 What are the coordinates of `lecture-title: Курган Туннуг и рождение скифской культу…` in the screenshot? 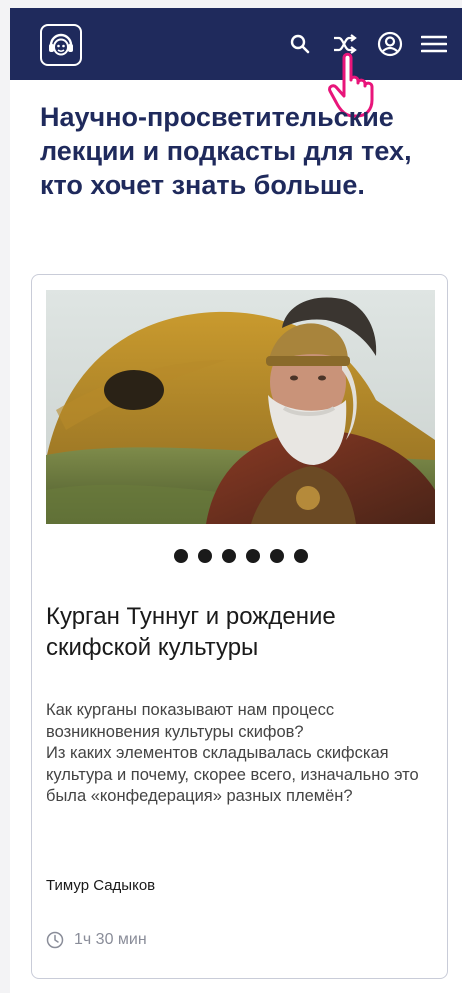 It's located at (241, 632).